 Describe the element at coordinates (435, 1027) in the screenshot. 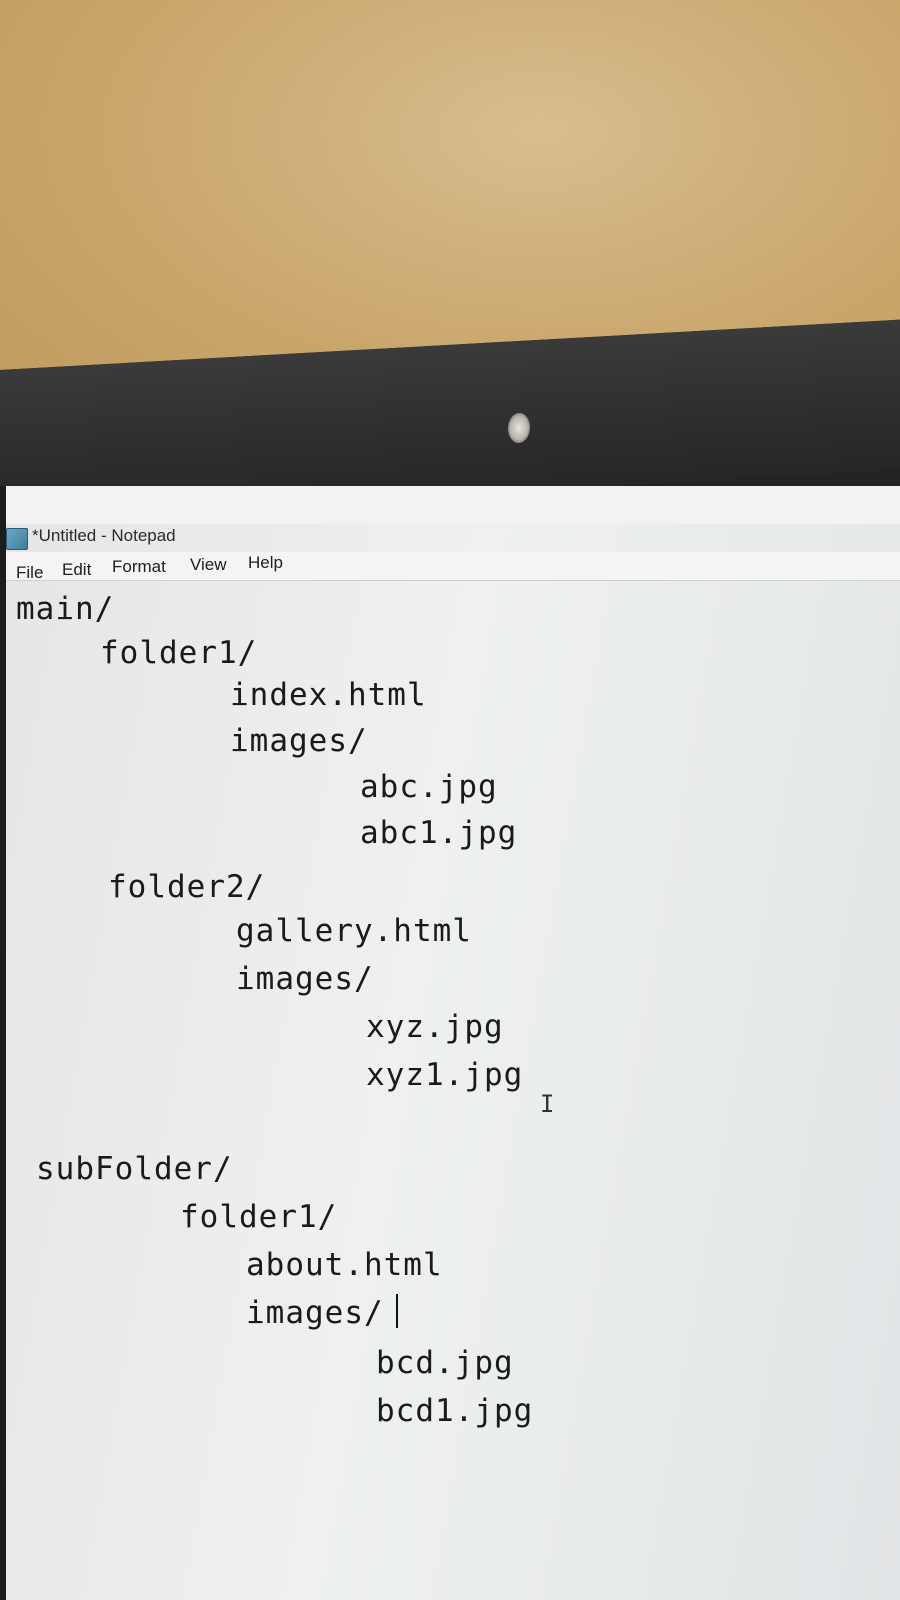

I see `editor-line: xyz.jpg` at that location.